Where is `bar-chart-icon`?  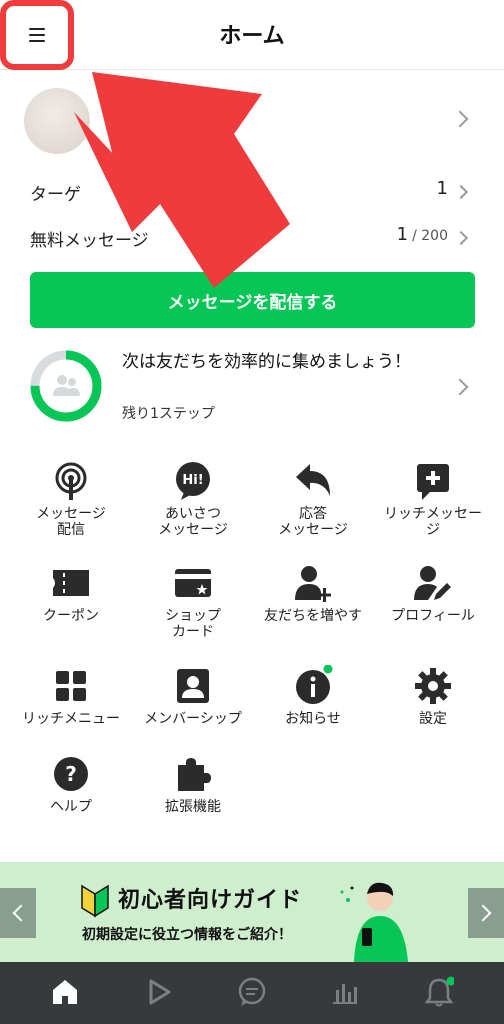 bar-chart-icon is located at coordinates (345, 994).